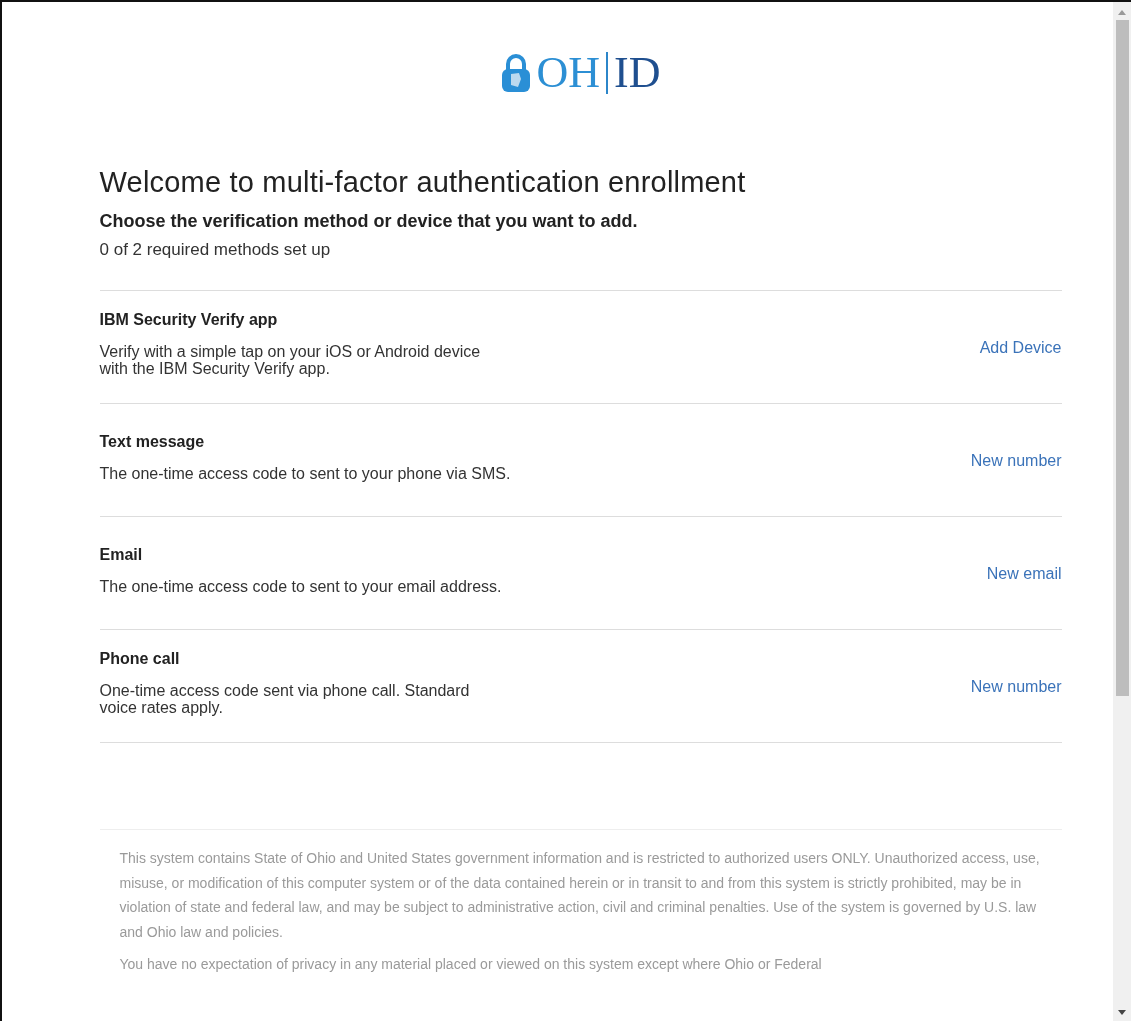 Image resolution: width=1131 pixels, height=1021 pixels. What do you see at coordinates (470, 964) in the screenshot?
I see `legal-notice: You have no expectation of privacy in any material placed or viewed on this system except where Ohio or Federal` at bounding box center [470, 964].